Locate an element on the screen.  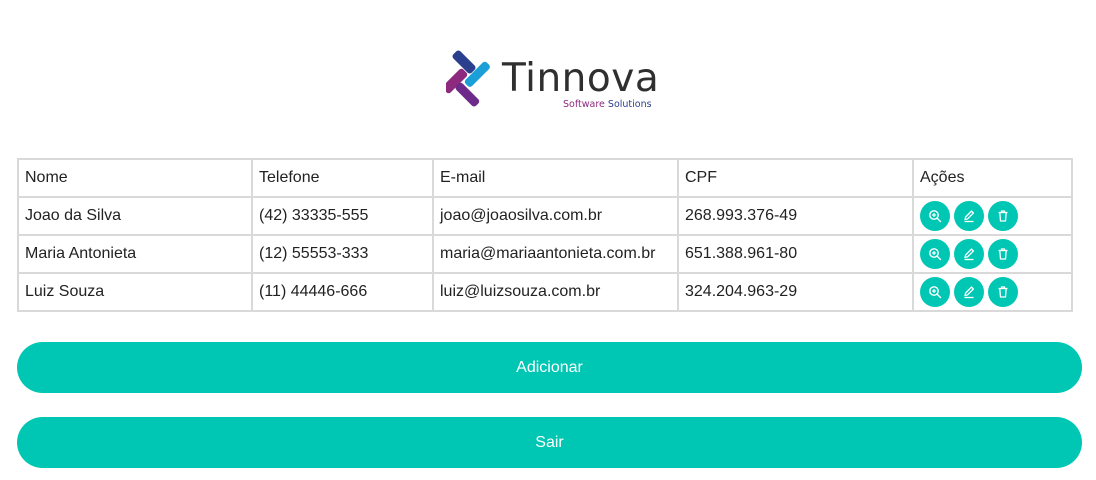
header-telefone: Telefone is located at coordinates (342, 178).